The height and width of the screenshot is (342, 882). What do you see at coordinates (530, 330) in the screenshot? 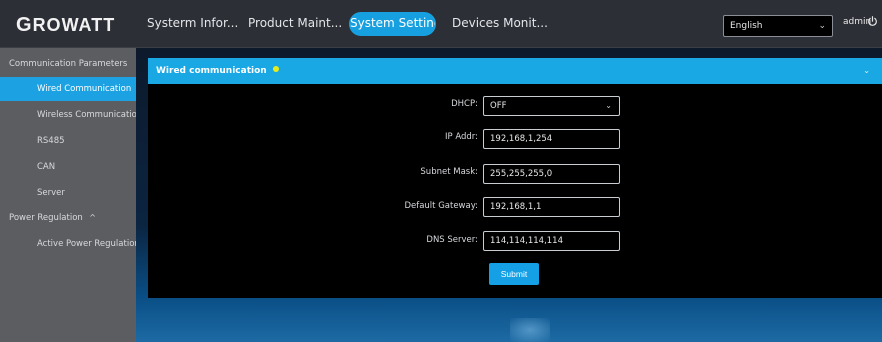
I see `background-glow` at bounding box center [530, 330].